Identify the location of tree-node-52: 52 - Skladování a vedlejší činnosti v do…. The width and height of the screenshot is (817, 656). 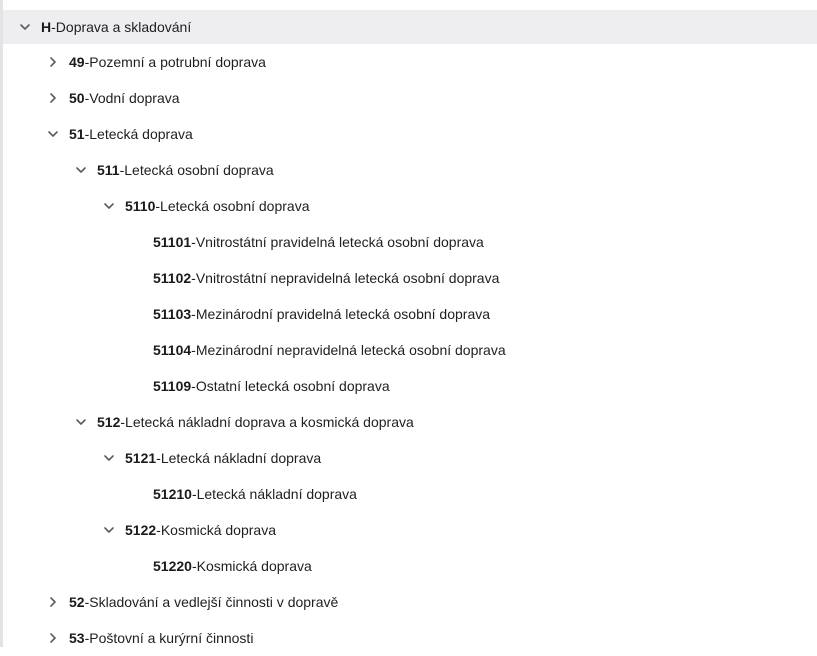
(410, 602).